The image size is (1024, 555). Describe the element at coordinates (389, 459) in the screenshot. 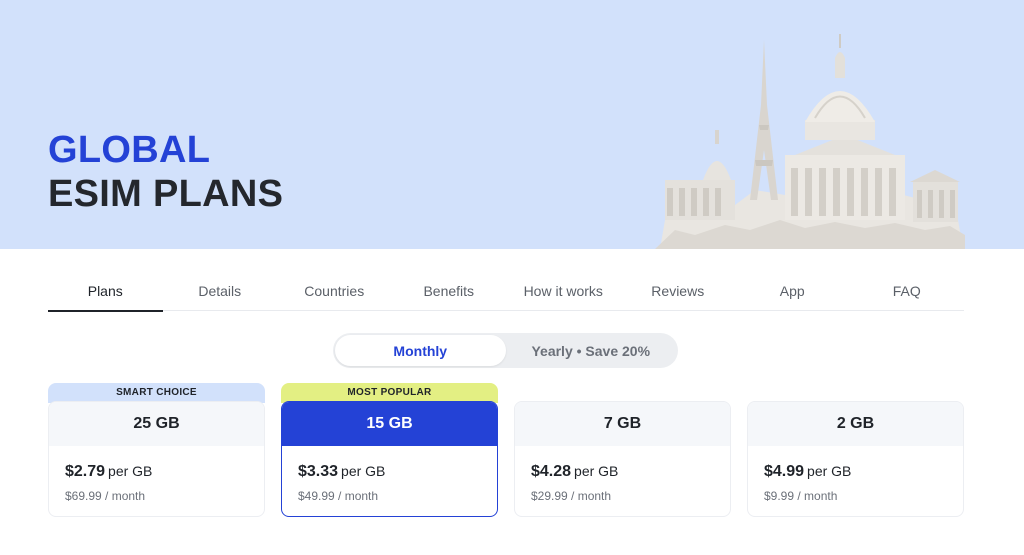

I see `plan-card-body: 15 GB $3.33 per GB $49.99 / month` at that location.